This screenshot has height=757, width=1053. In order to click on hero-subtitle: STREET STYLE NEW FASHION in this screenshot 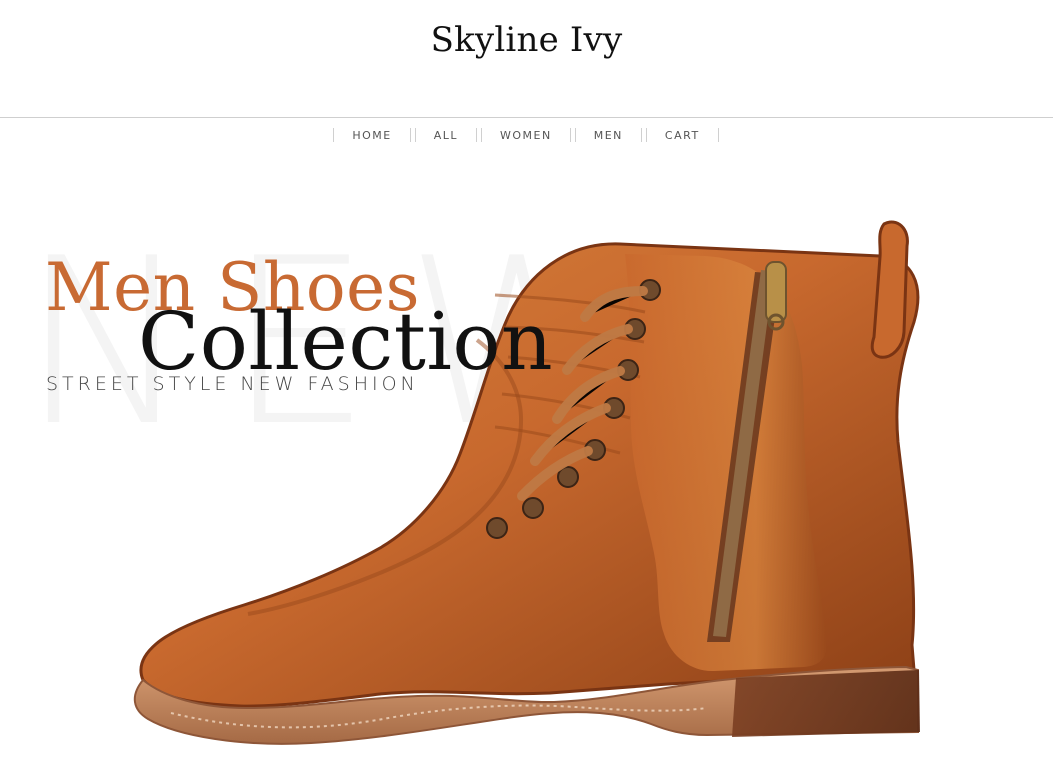, I will do `click(232, 384)`.